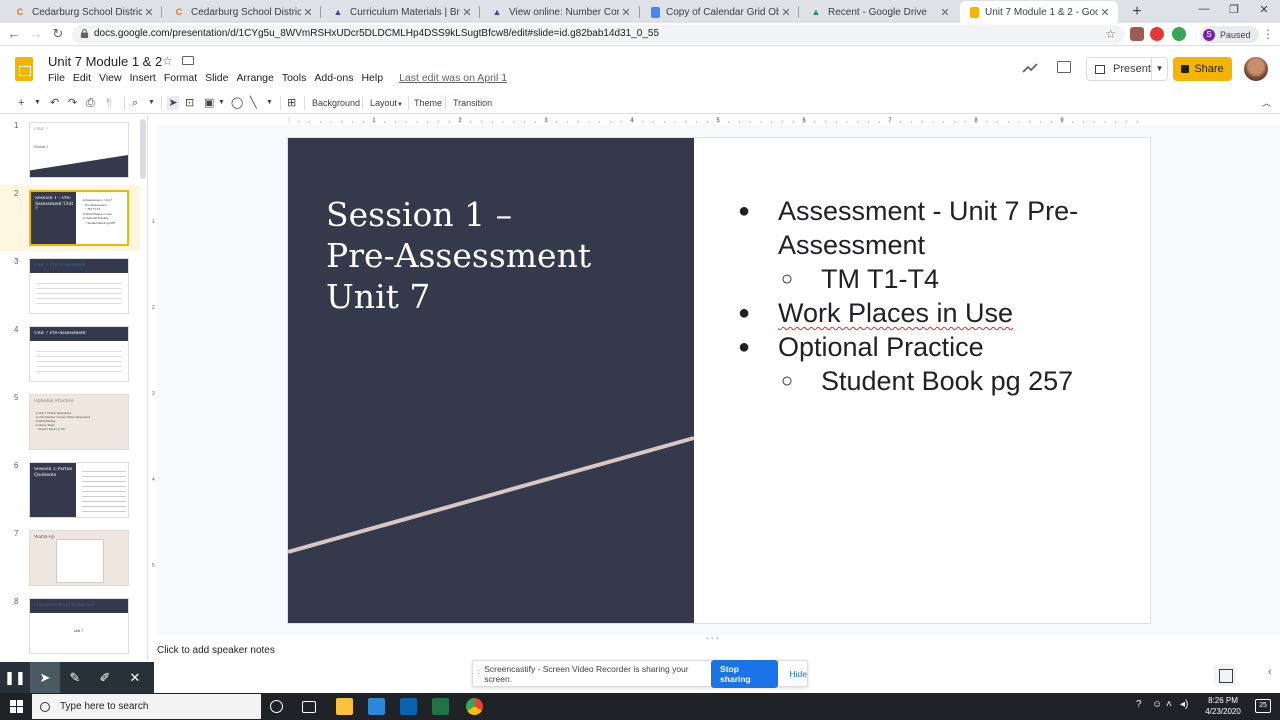  I want to click on print-icon: ⎙, so click(90, 103).